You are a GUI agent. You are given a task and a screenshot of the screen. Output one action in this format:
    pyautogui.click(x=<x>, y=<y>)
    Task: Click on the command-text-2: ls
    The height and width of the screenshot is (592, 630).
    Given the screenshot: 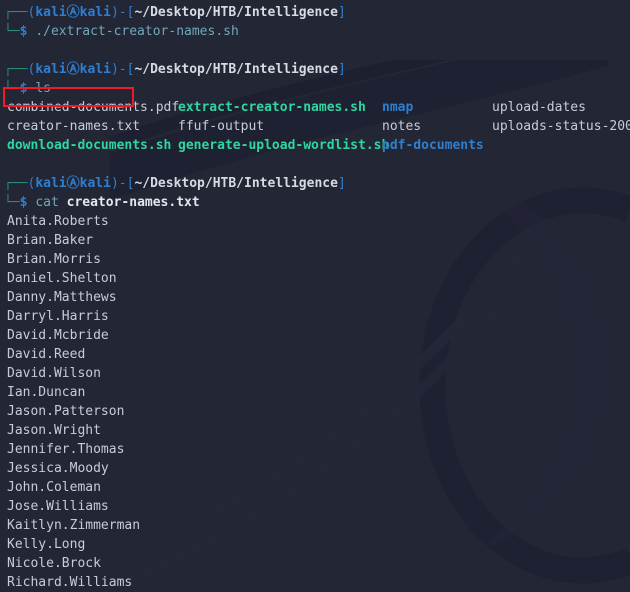 What is the action you would take?
    pyautogui.click(x=43, y=88)
    